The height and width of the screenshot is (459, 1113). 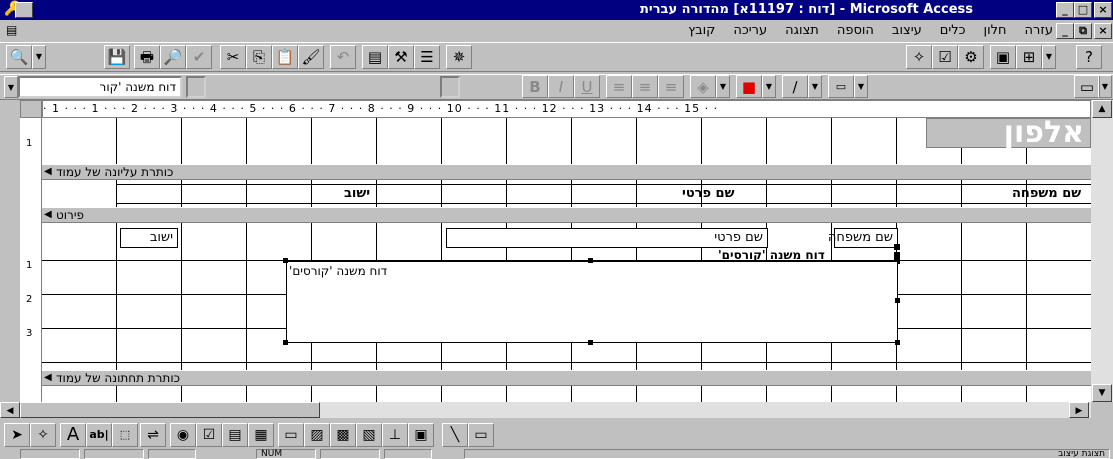 What do you see at coordinates (19, 57) in the screenshot?
I see `view-icon: 🔍` at bounding box center [19, 57].